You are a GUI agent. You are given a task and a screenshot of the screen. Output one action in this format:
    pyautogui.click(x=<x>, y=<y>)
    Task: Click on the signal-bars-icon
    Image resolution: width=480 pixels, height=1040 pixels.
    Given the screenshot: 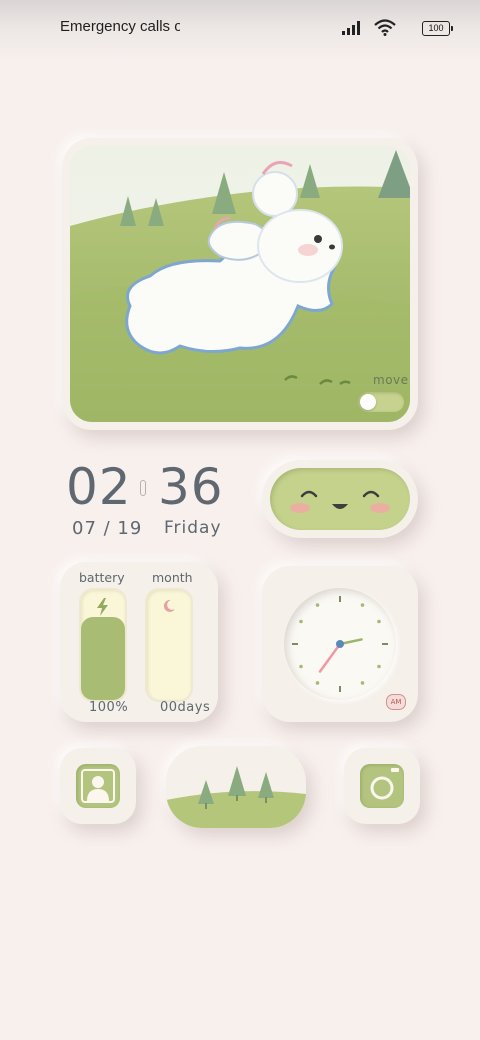 What is the action you would take?
    pyautogui.click(x=351, y=28)
    